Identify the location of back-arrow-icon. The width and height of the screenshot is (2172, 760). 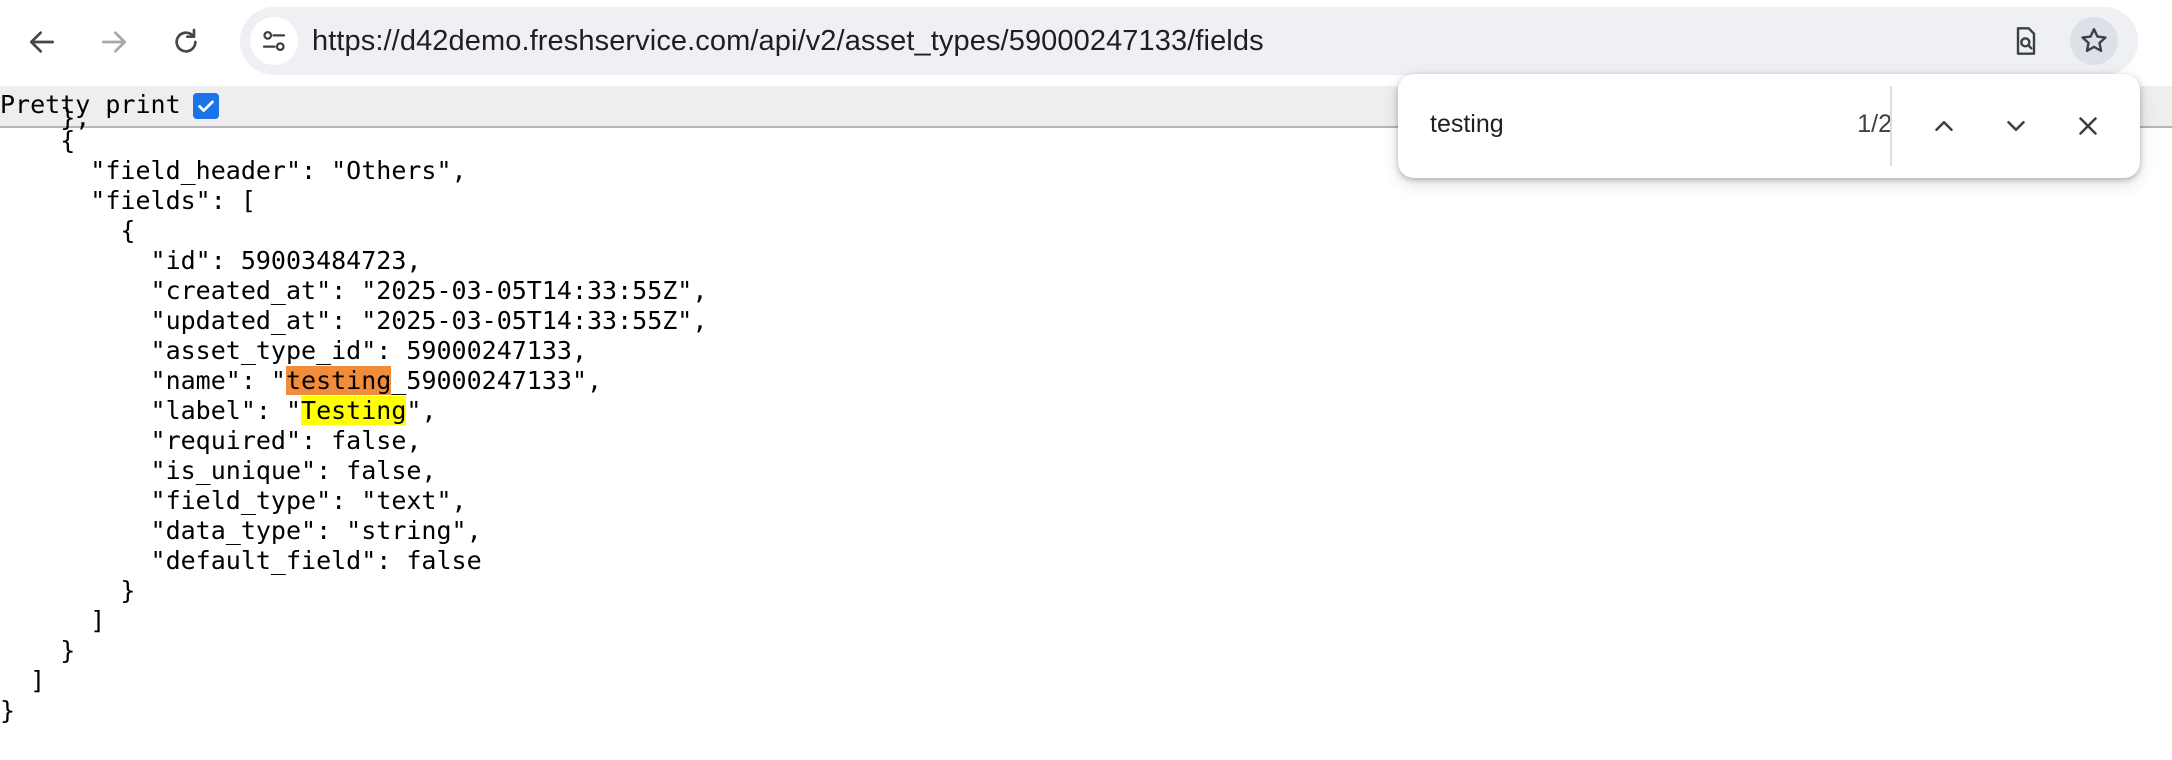
(42, 42).